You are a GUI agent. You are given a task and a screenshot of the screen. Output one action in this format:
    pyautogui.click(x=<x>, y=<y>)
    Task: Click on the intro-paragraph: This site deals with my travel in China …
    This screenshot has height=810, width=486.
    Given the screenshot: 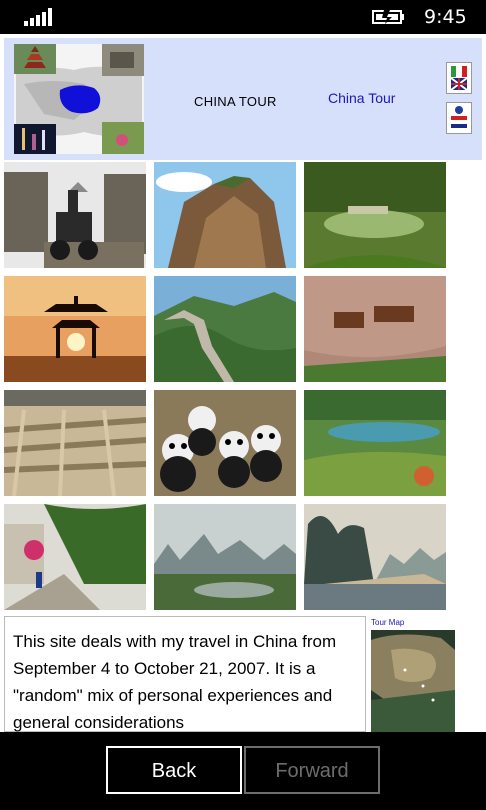 What is the action you would take?
    pyautogui.click(x=175, y=682)
    